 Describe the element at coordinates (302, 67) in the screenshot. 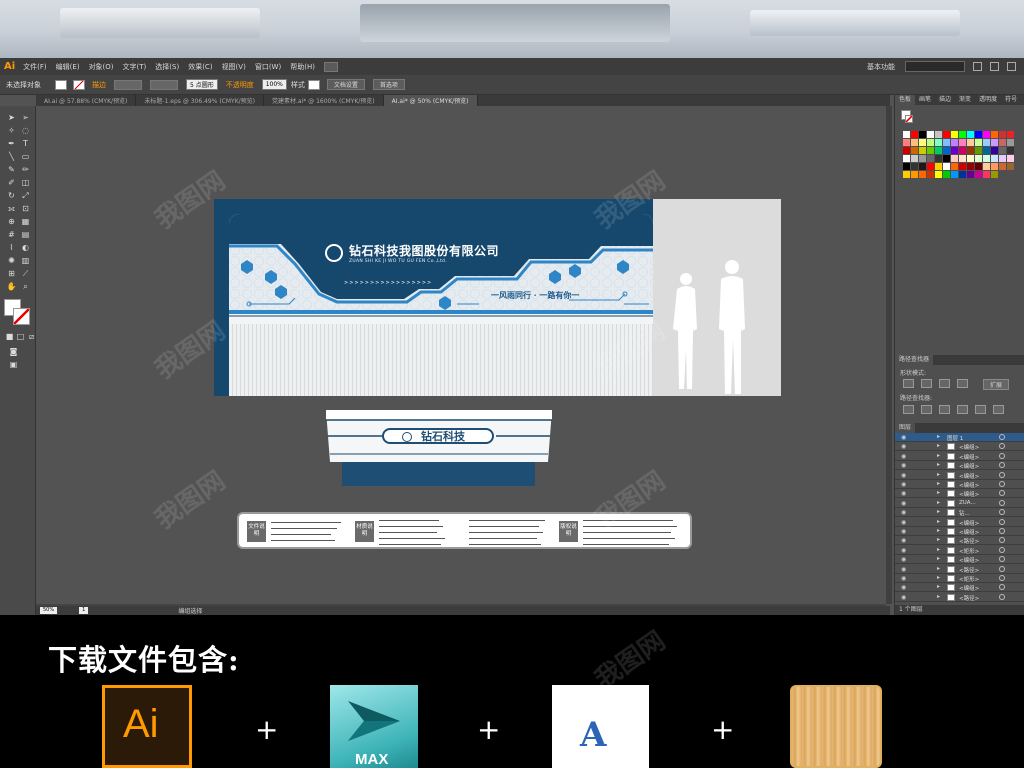

I see `menu-help: 帮助(H)` at that location.